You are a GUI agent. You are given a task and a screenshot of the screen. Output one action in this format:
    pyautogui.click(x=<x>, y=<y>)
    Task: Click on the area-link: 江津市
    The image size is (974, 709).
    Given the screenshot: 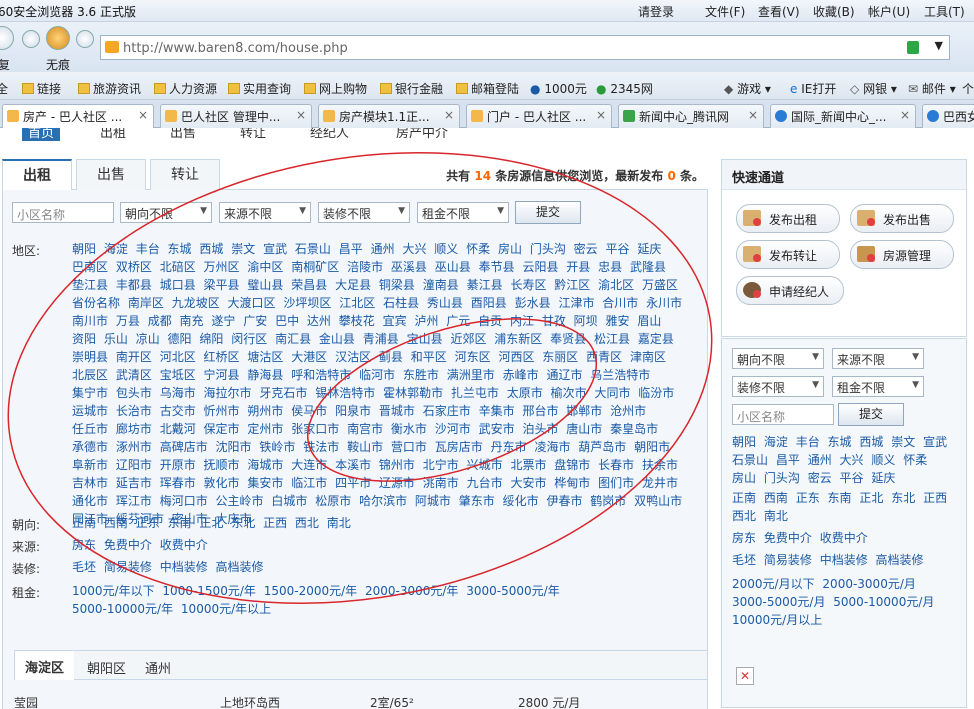 What is the action you would take?
    pyautogui.click(x=576, y=303)
    